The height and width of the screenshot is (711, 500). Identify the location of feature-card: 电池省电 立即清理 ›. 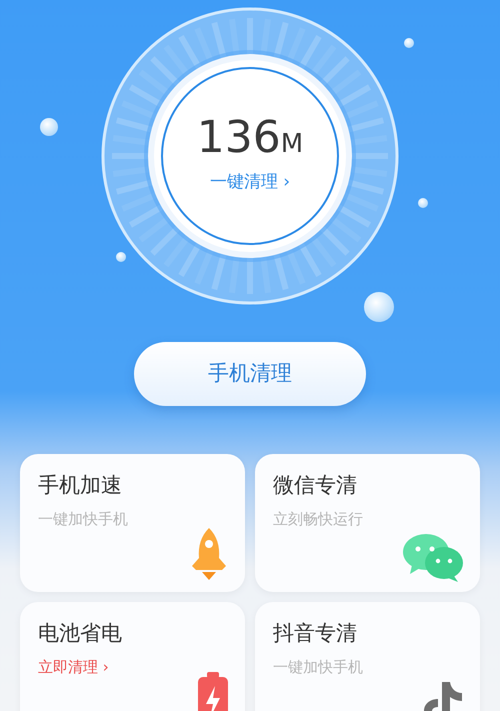
(132, 656).